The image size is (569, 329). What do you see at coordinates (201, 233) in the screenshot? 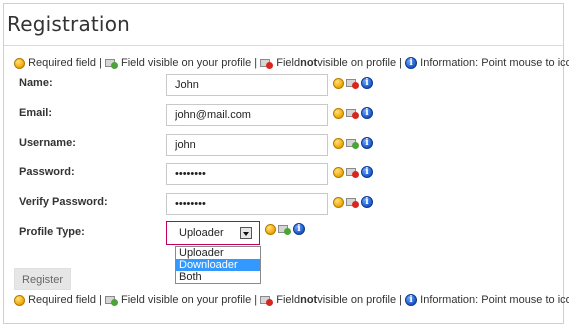
I see `profile-type-selected: Uploader` at bounding box center [201, 233].